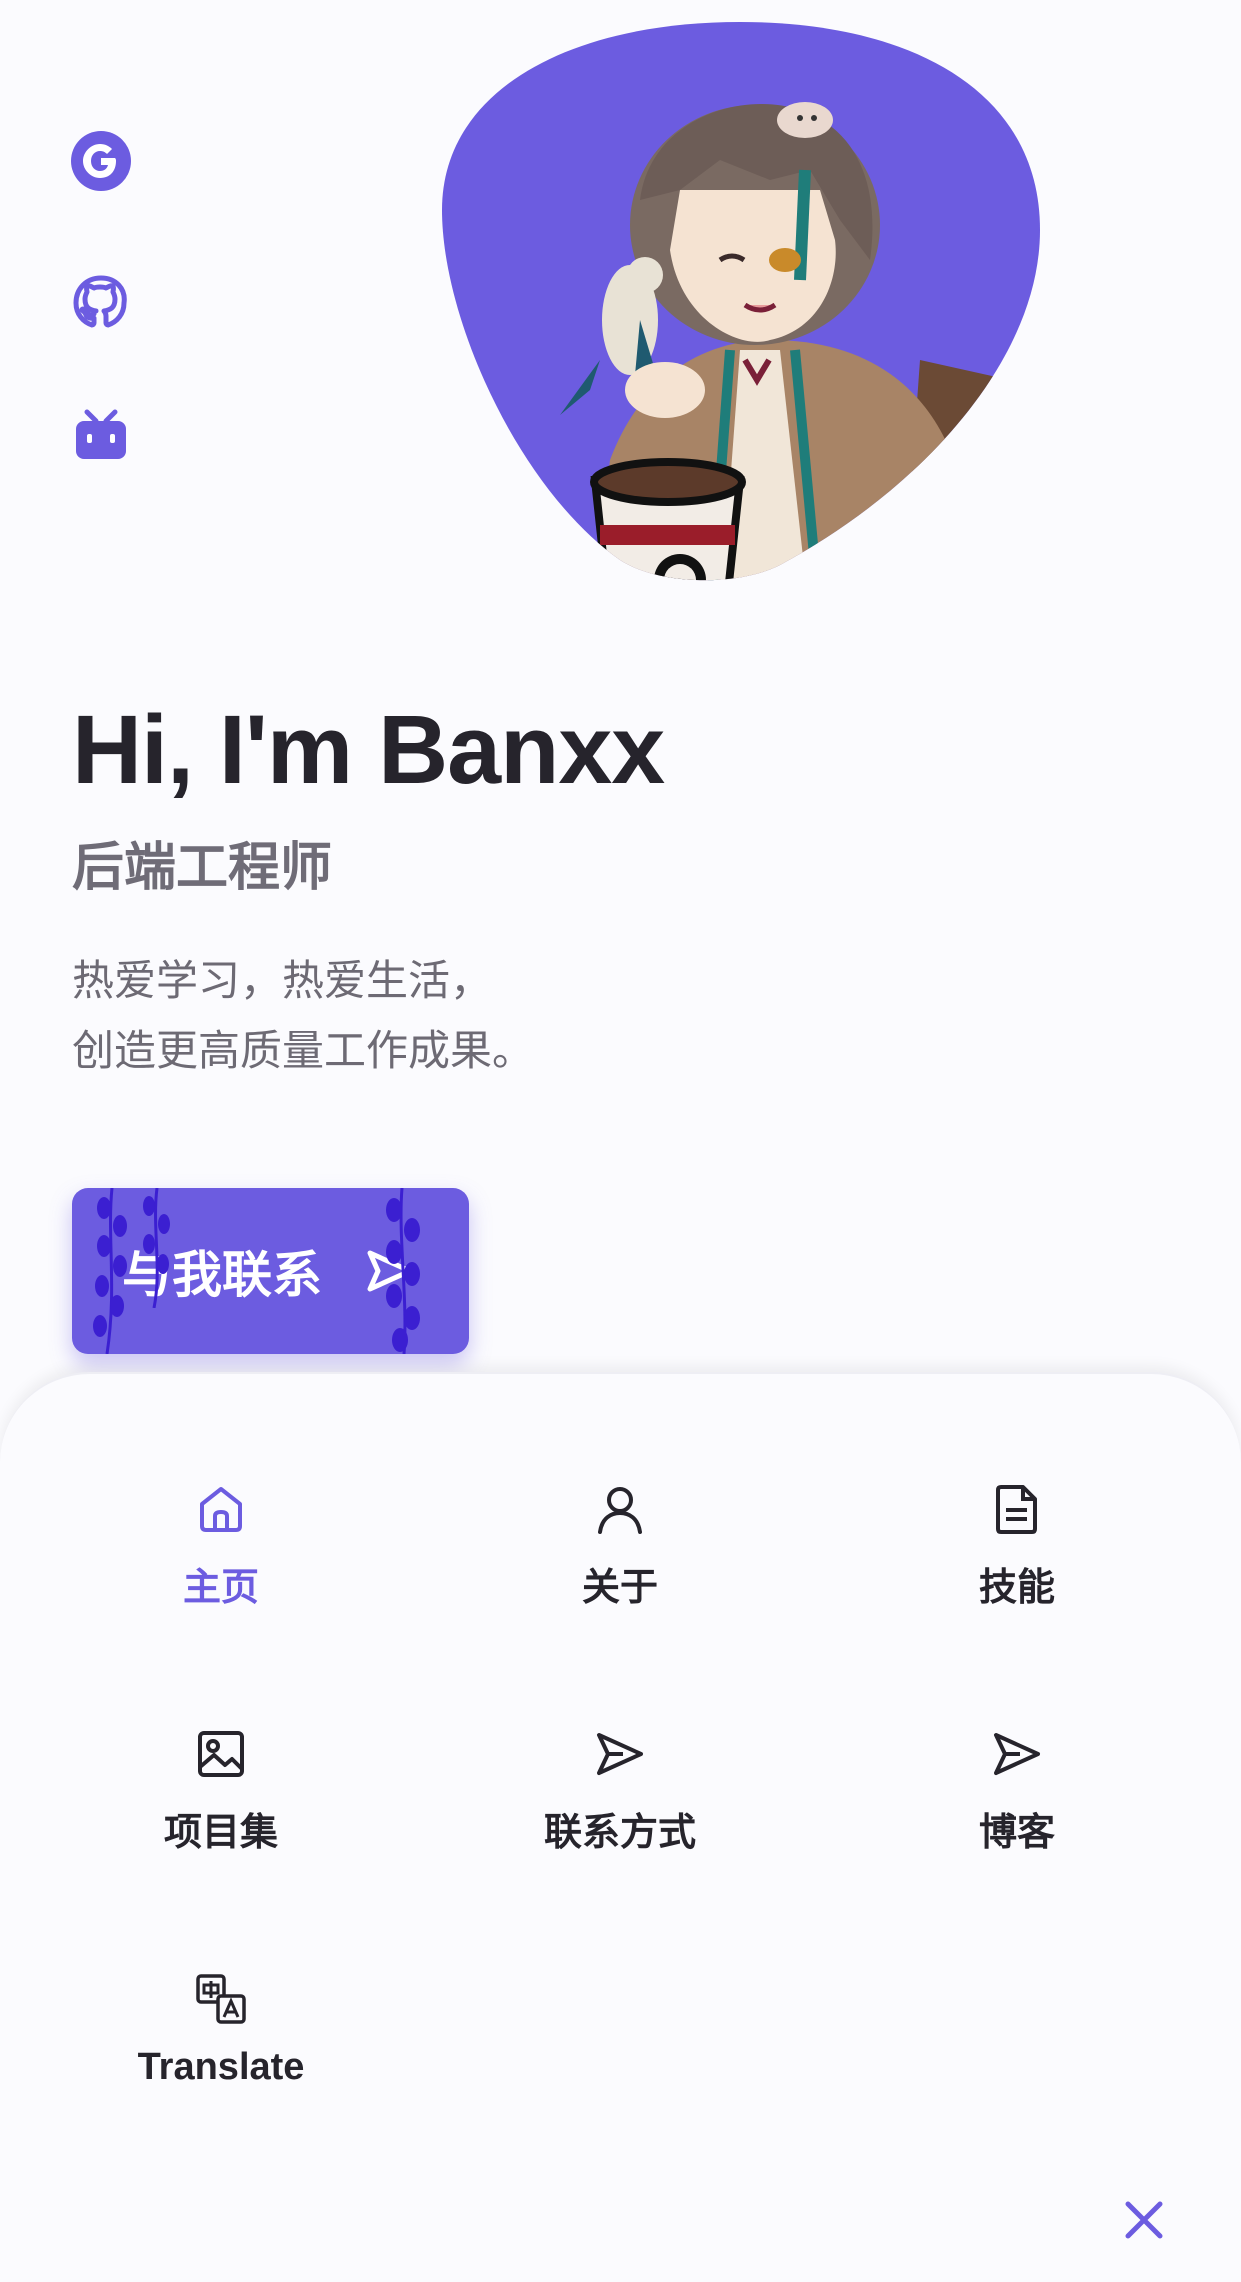 This screenshot has height=2282, width=1241. What do you see at coordinates (220, 1588) in the screenshot?
I see `nav-label-home: 主页` at bounding box center [220, 1588].